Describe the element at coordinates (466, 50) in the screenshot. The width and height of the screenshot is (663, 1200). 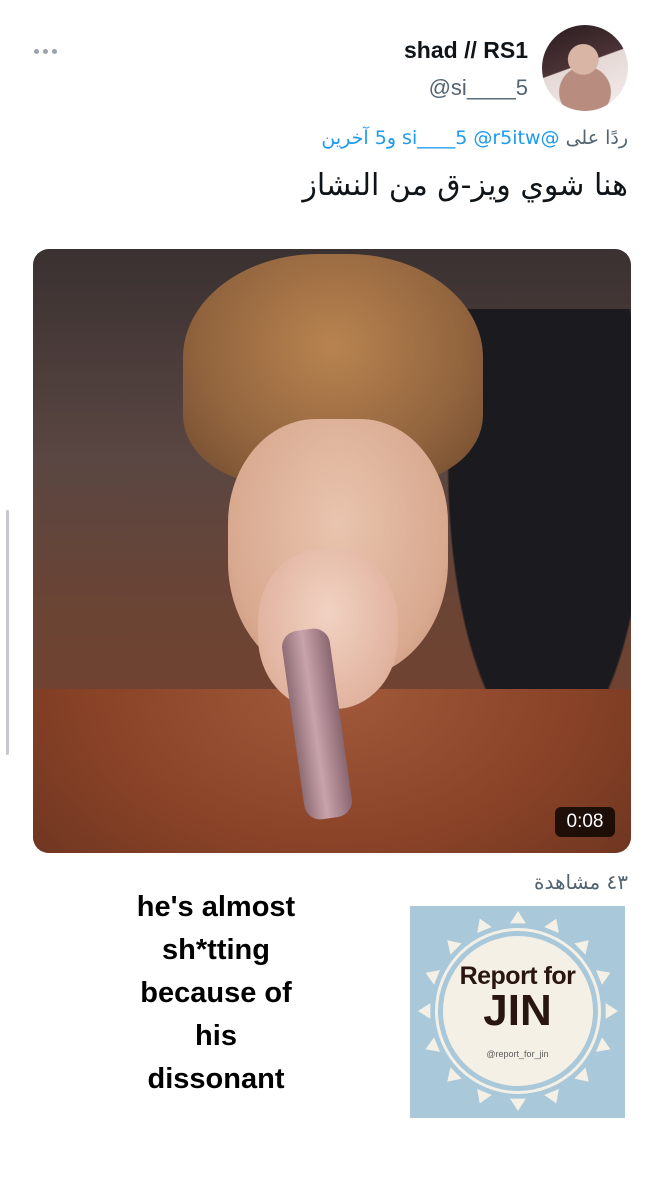
I see `display-name: shad // RS1` at that location.